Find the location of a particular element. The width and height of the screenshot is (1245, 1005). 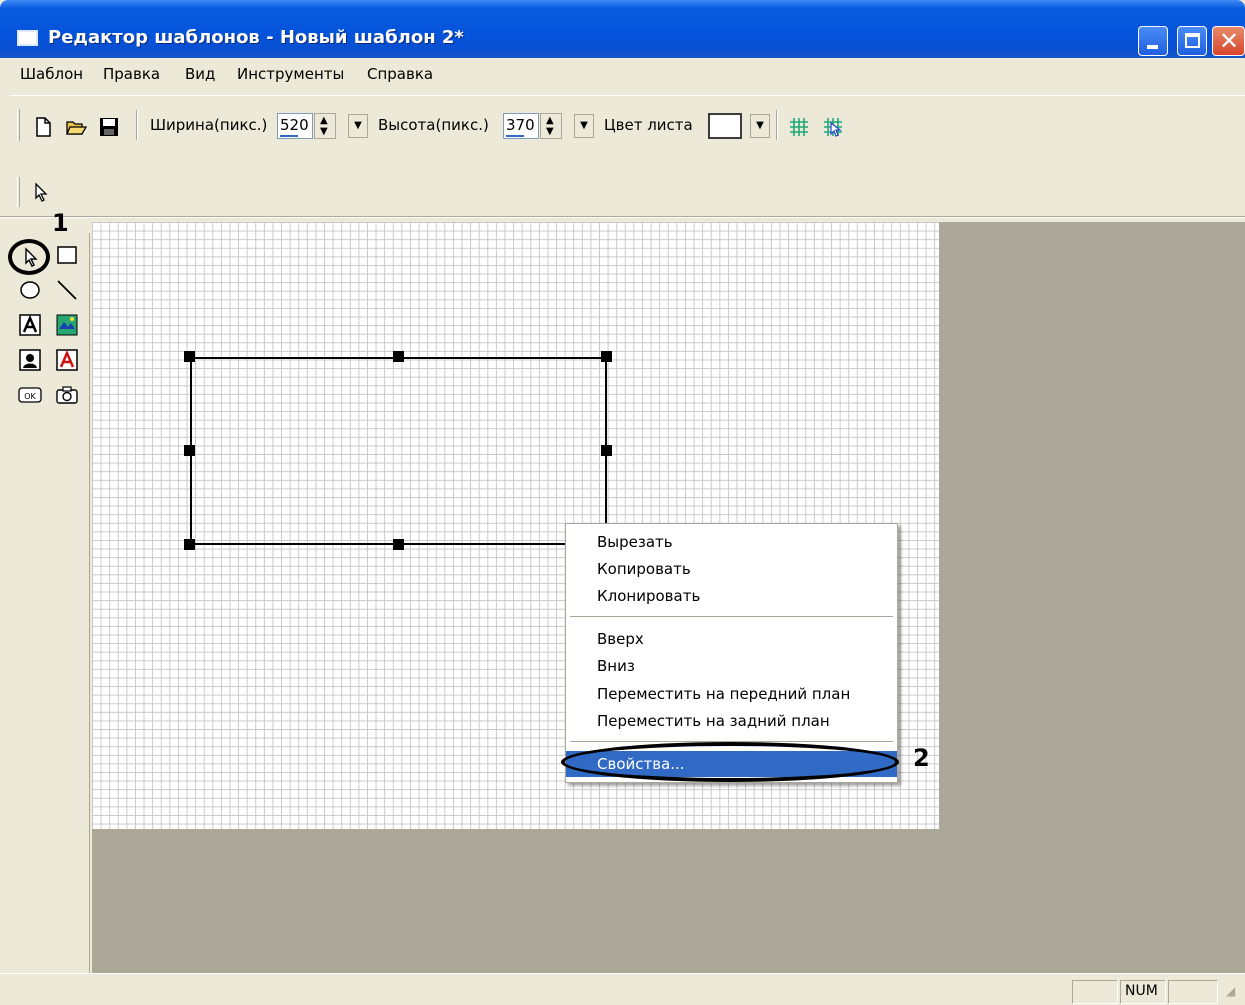

resize-handle-top-left is located at coordinates (189, 356).